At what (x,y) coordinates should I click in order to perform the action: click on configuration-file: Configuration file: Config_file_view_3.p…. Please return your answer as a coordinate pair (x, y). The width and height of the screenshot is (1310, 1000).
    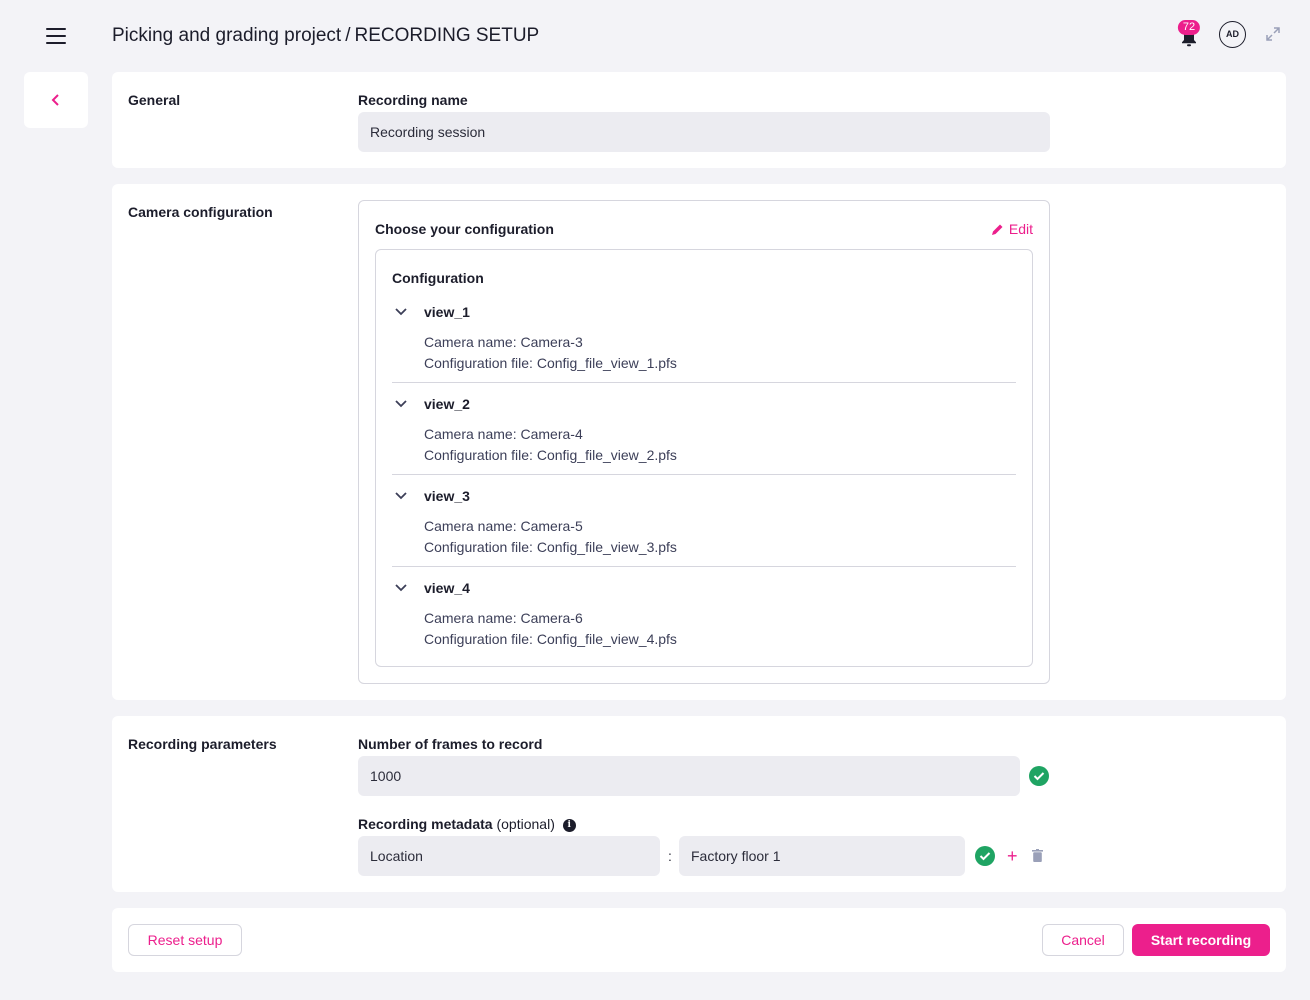
    Looking at the image, I should click on (550, 547).